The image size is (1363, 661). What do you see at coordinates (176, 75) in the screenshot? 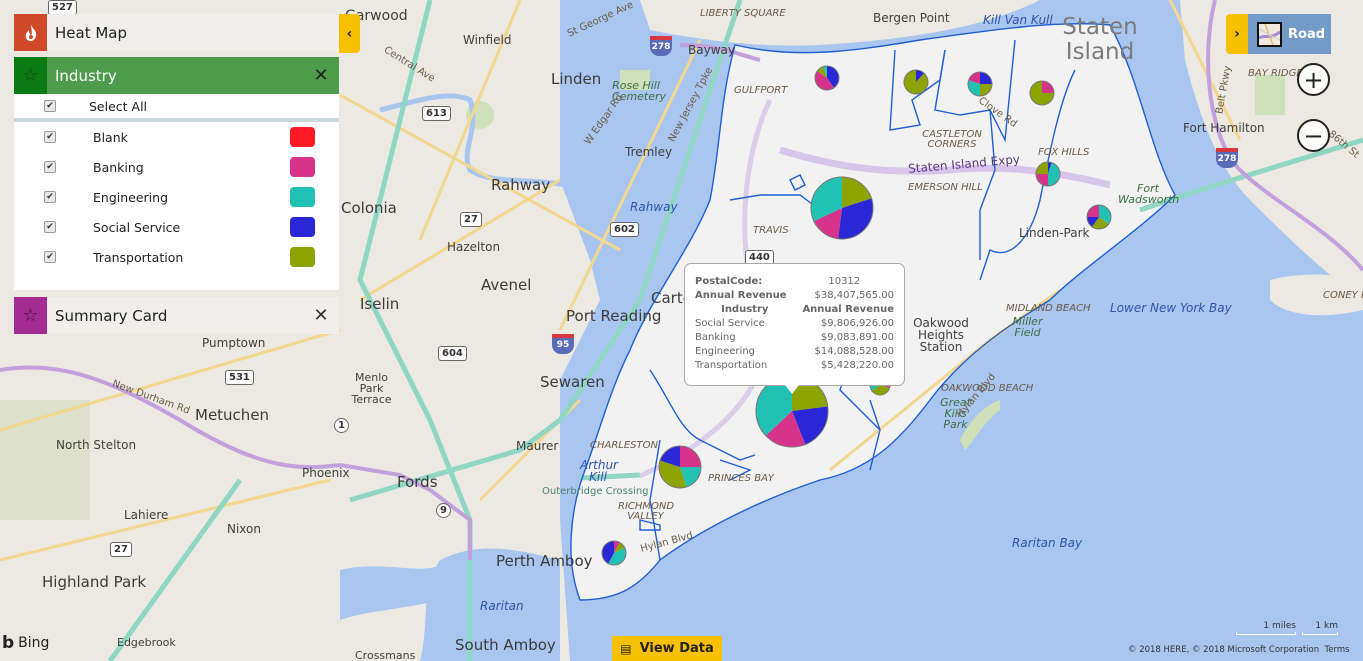
I see `industry-layer-header: ☆ Industry ✕` at bounding box center [176, 75].